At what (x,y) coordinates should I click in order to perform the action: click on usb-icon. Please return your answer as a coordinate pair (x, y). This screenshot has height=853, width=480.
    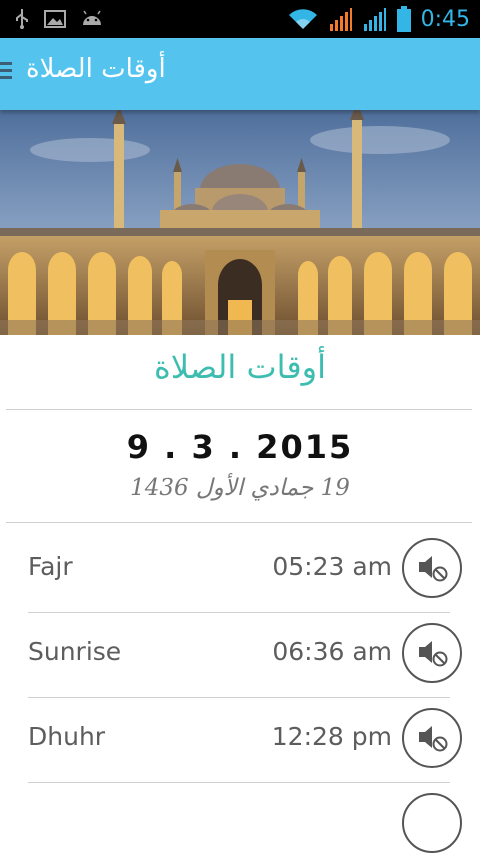
    Looking at the image, I should click on (22, 19).